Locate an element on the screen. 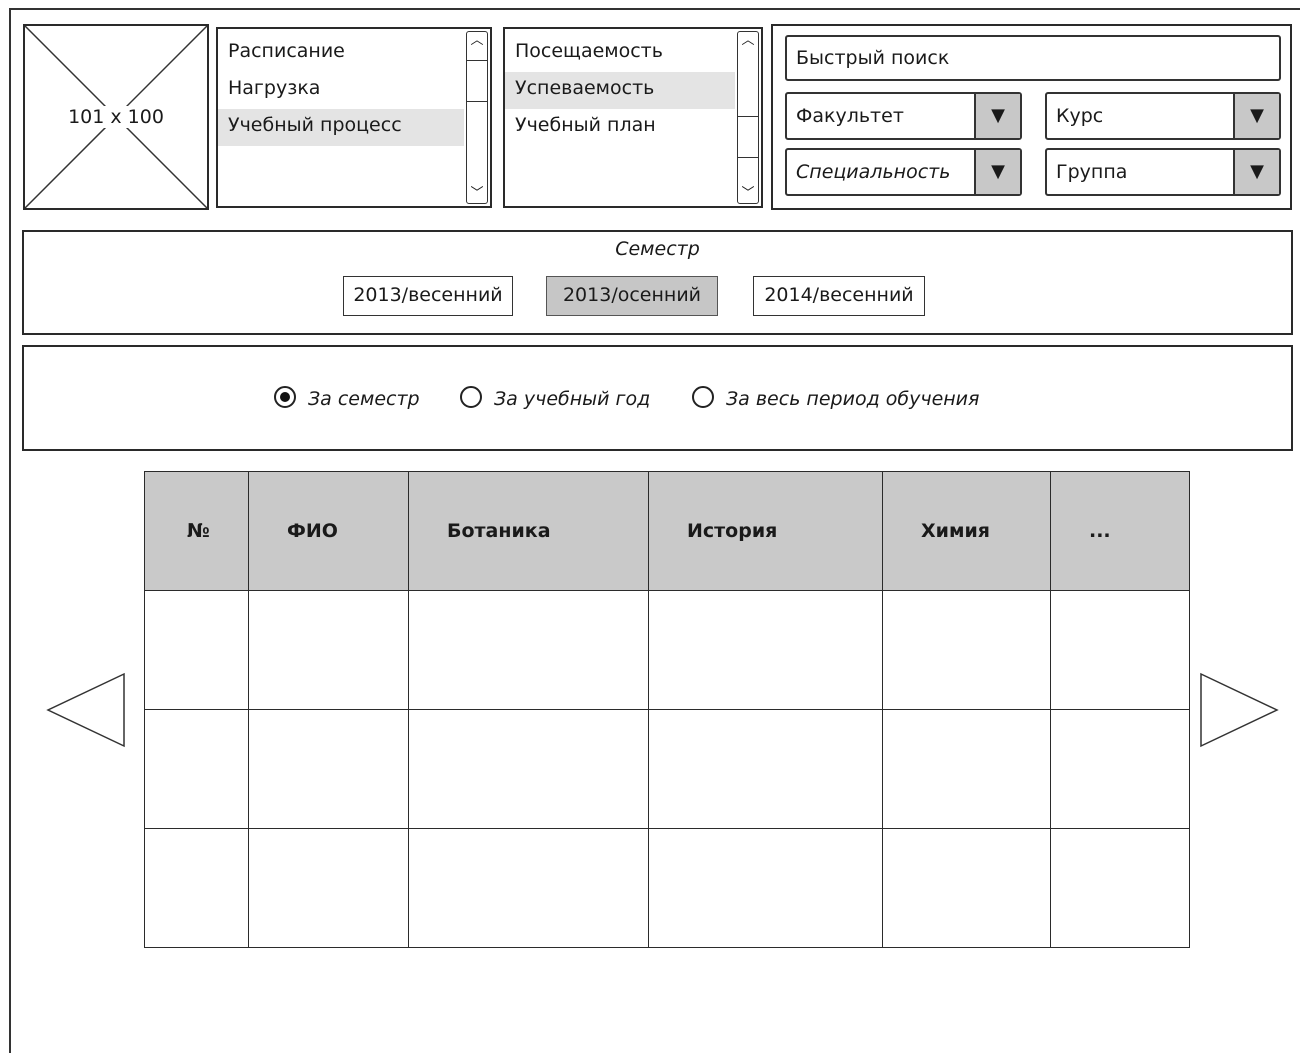 This screenshot has width=1302, height=1053. course-select: Курс ▼ is located at coordinates (1163, 116).